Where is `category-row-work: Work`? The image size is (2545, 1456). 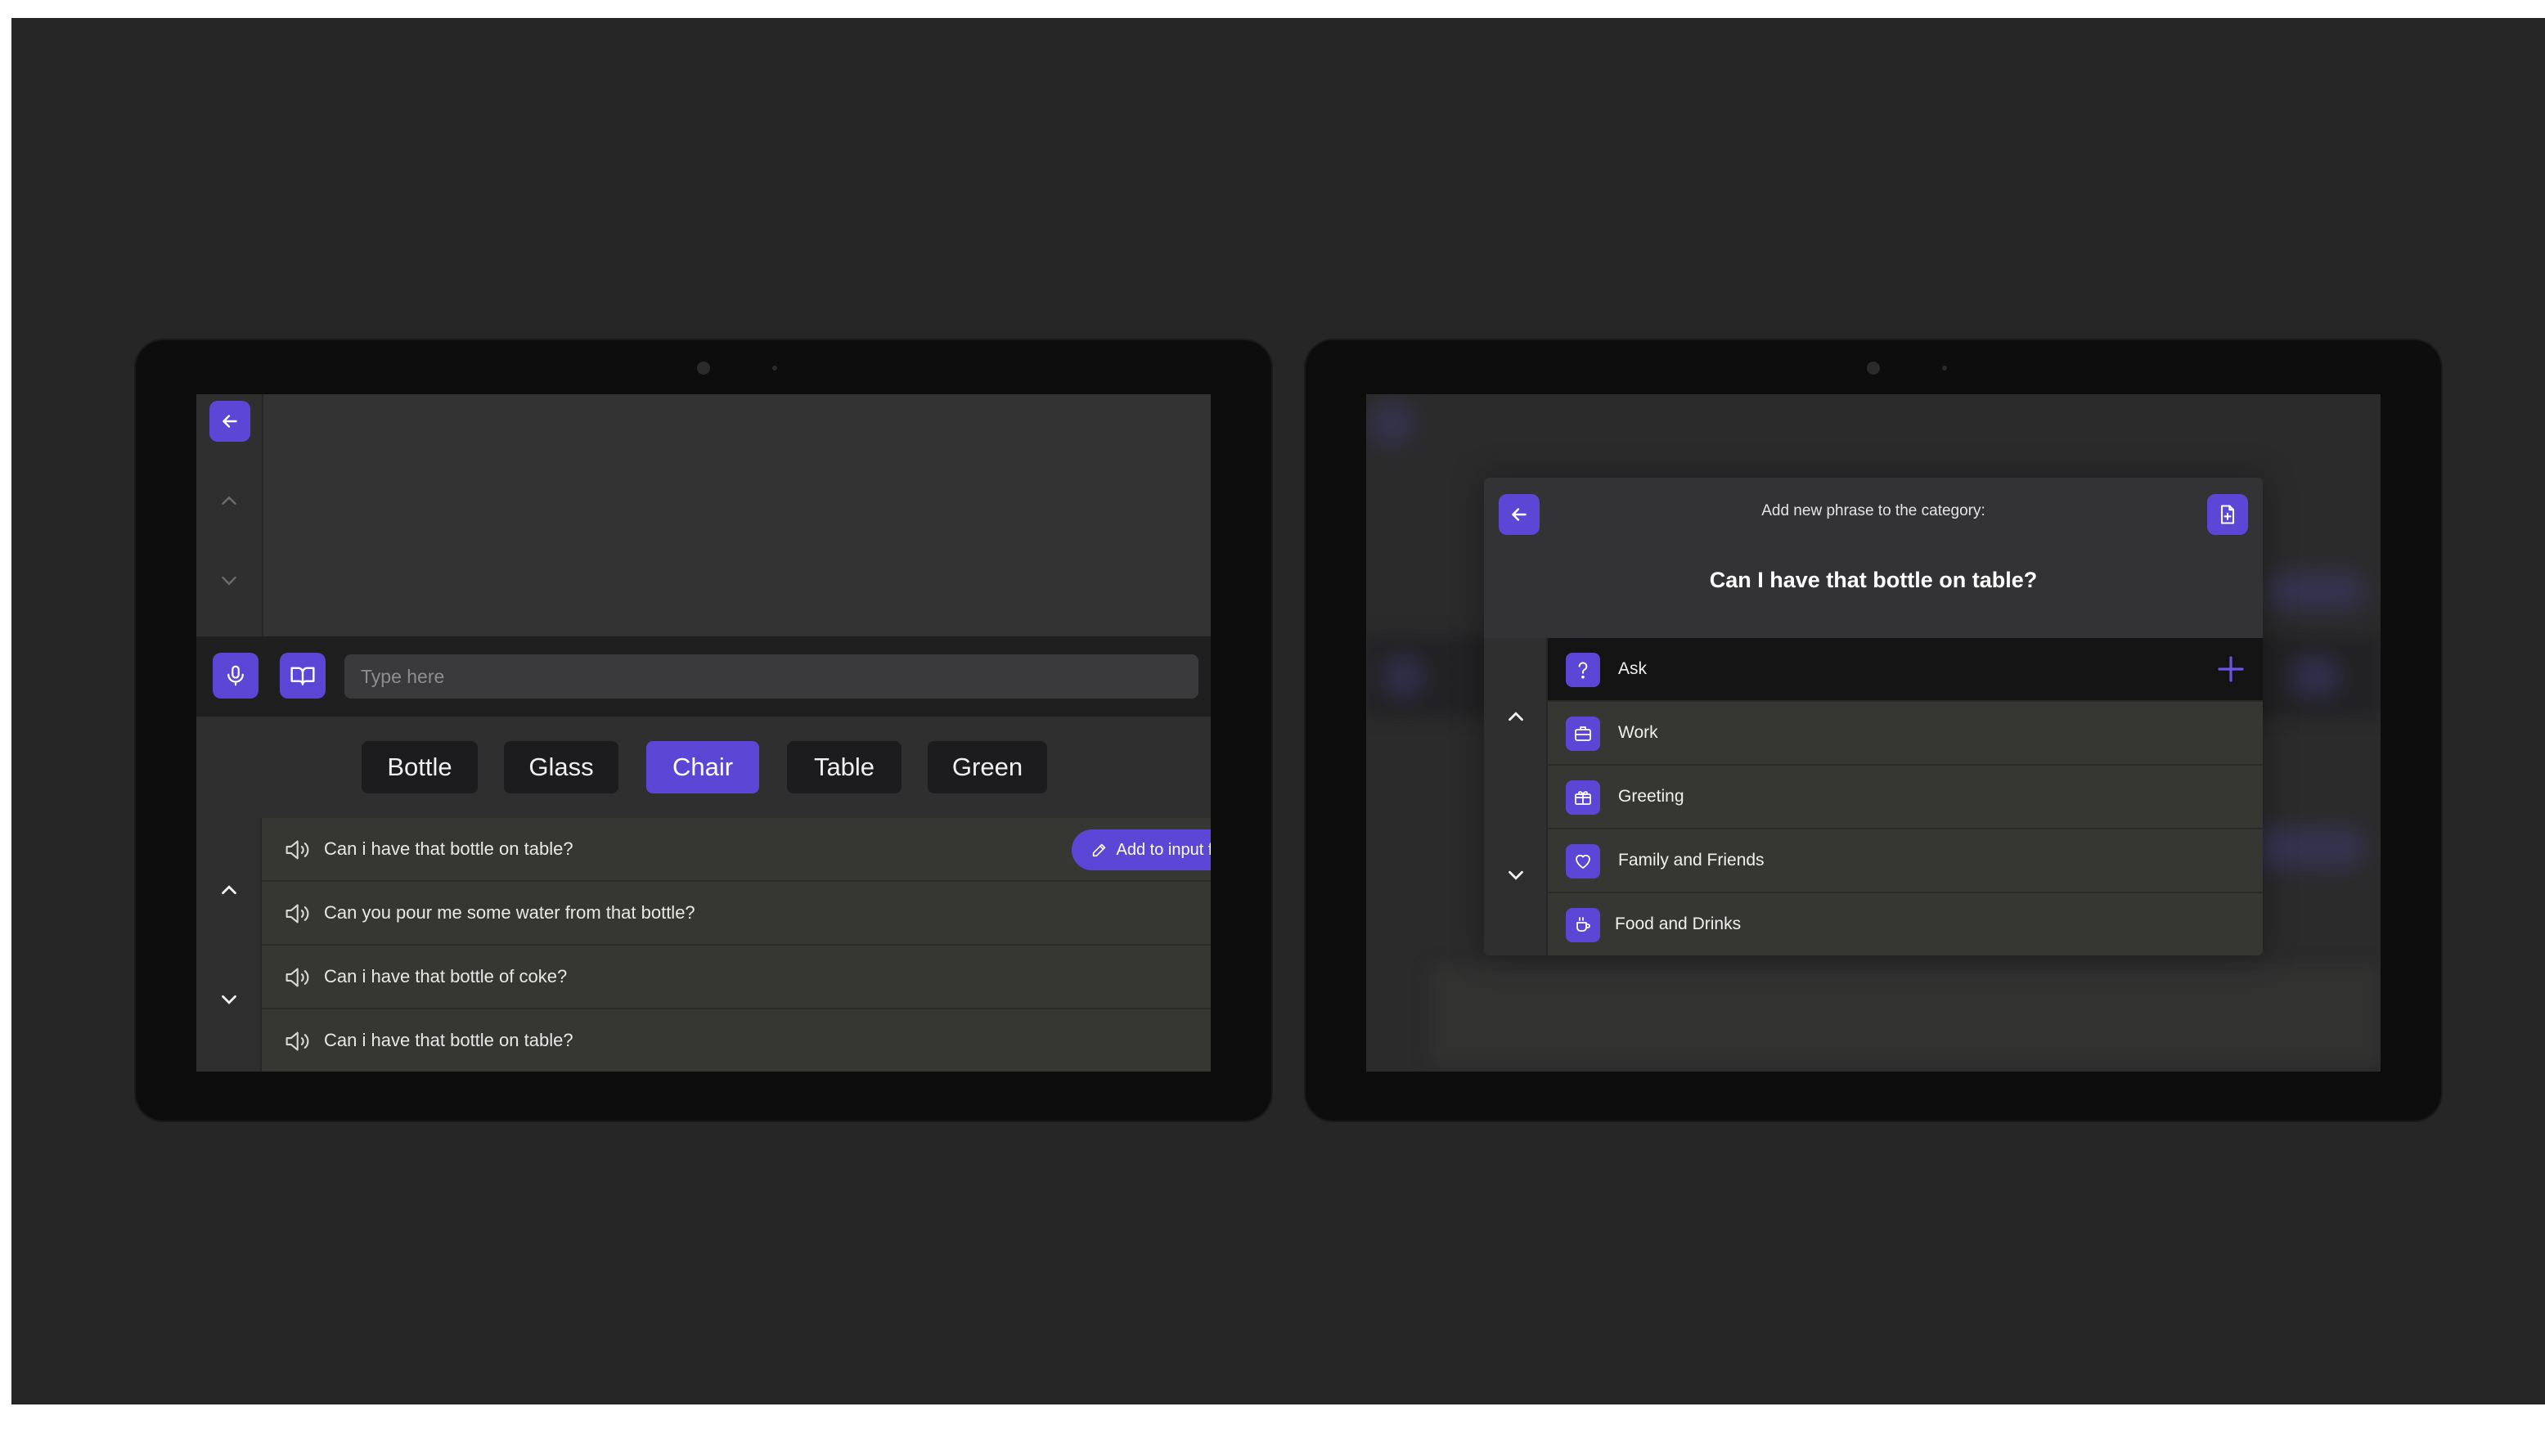 category-row-work: Work is located at coordinates (1905, 734).